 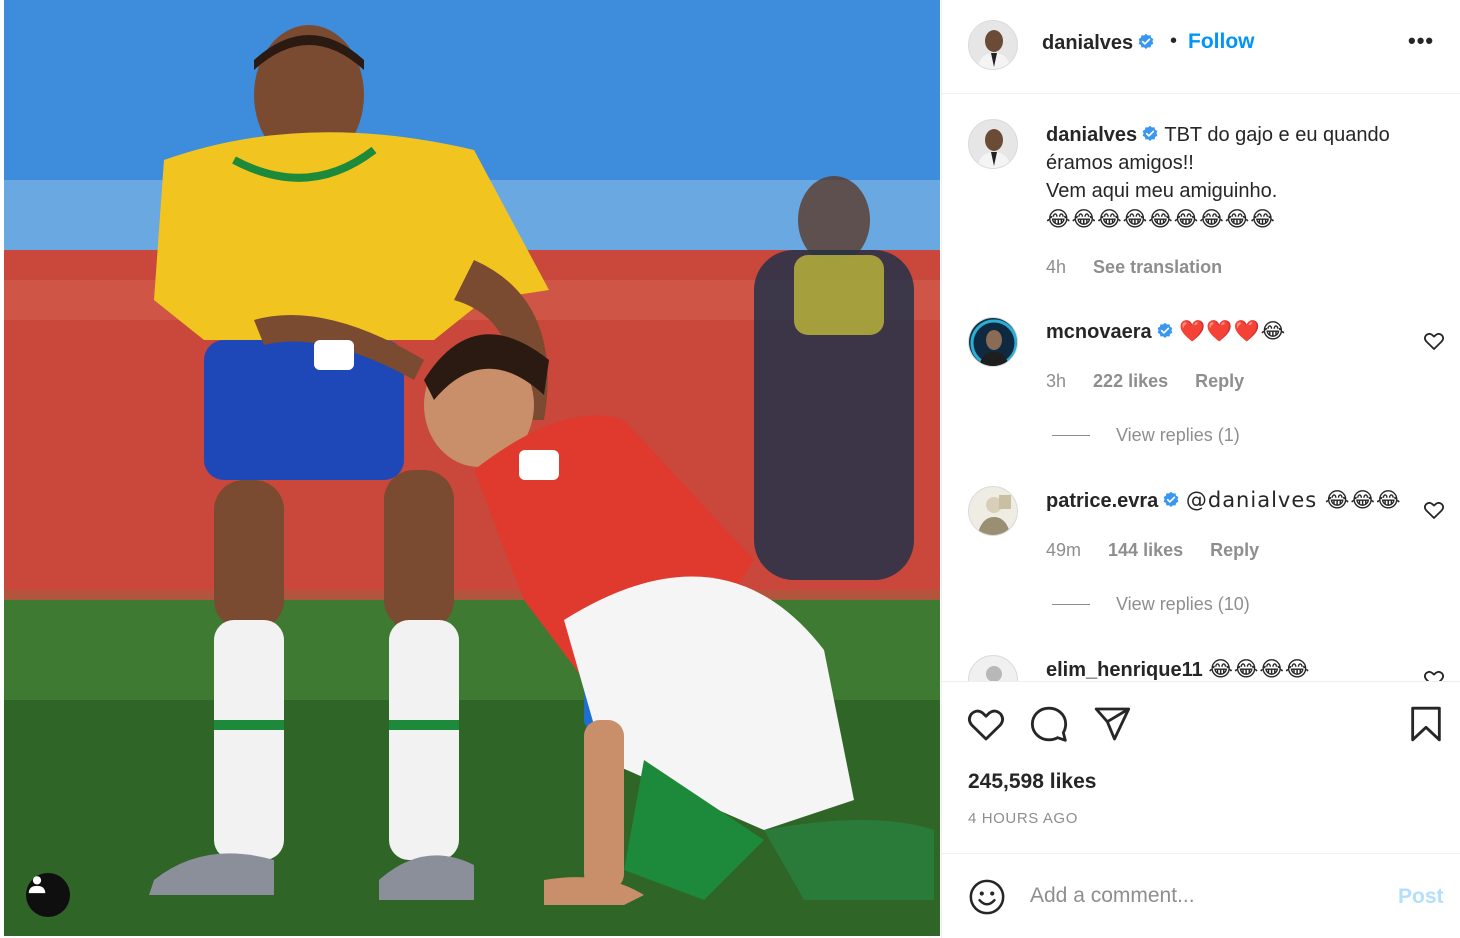 I want to click on caption-line-3: Vem aqui meu amiguinho., so click(x=1162, y=191).